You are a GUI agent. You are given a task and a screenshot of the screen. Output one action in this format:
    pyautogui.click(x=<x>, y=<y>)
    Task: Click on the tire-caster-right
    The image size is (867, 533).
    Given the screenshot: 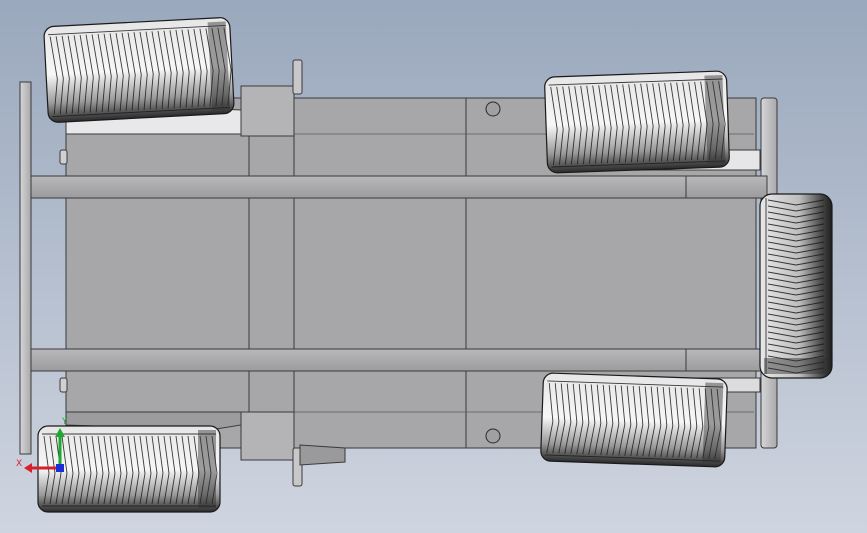 What is the action you would take?
    pyautogui.click(x=796, y=286)
    